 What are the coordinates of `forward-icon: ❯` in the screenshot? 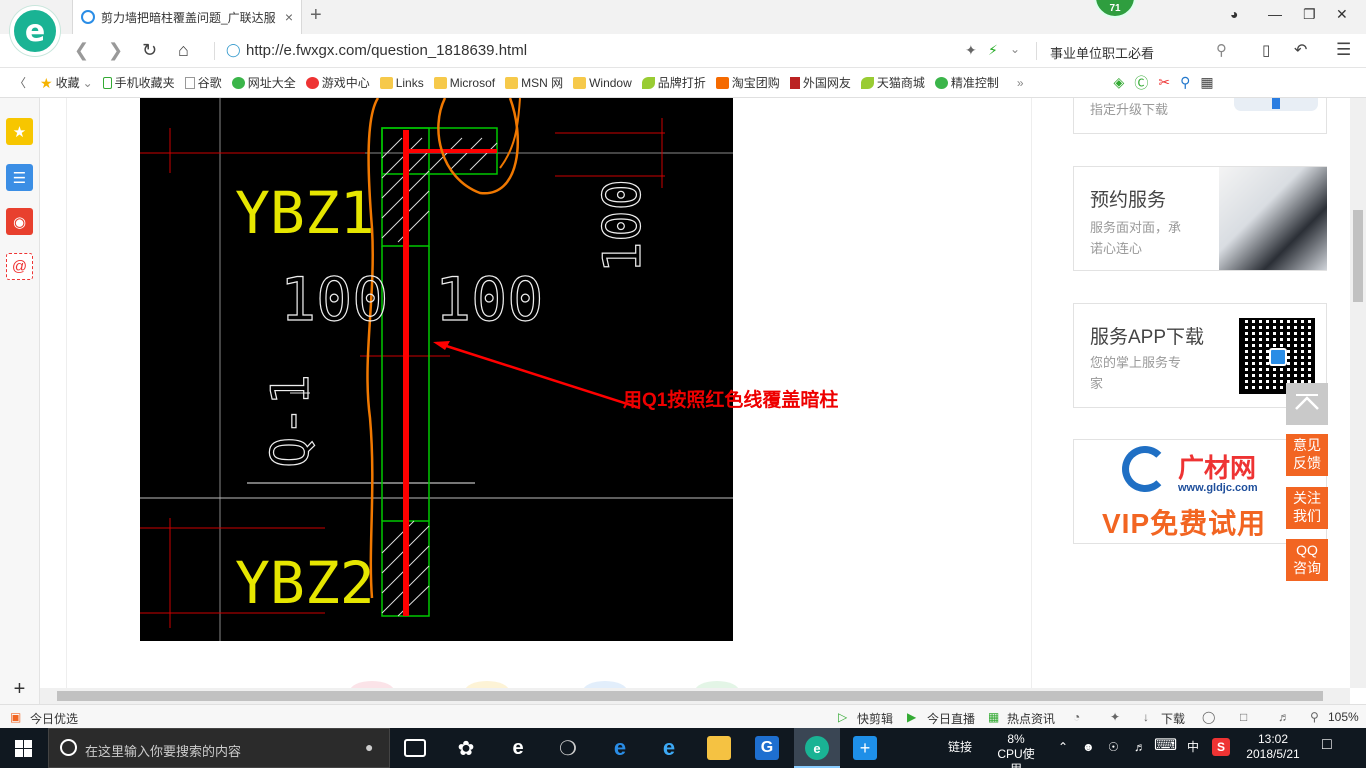 It's located at (115, 50).